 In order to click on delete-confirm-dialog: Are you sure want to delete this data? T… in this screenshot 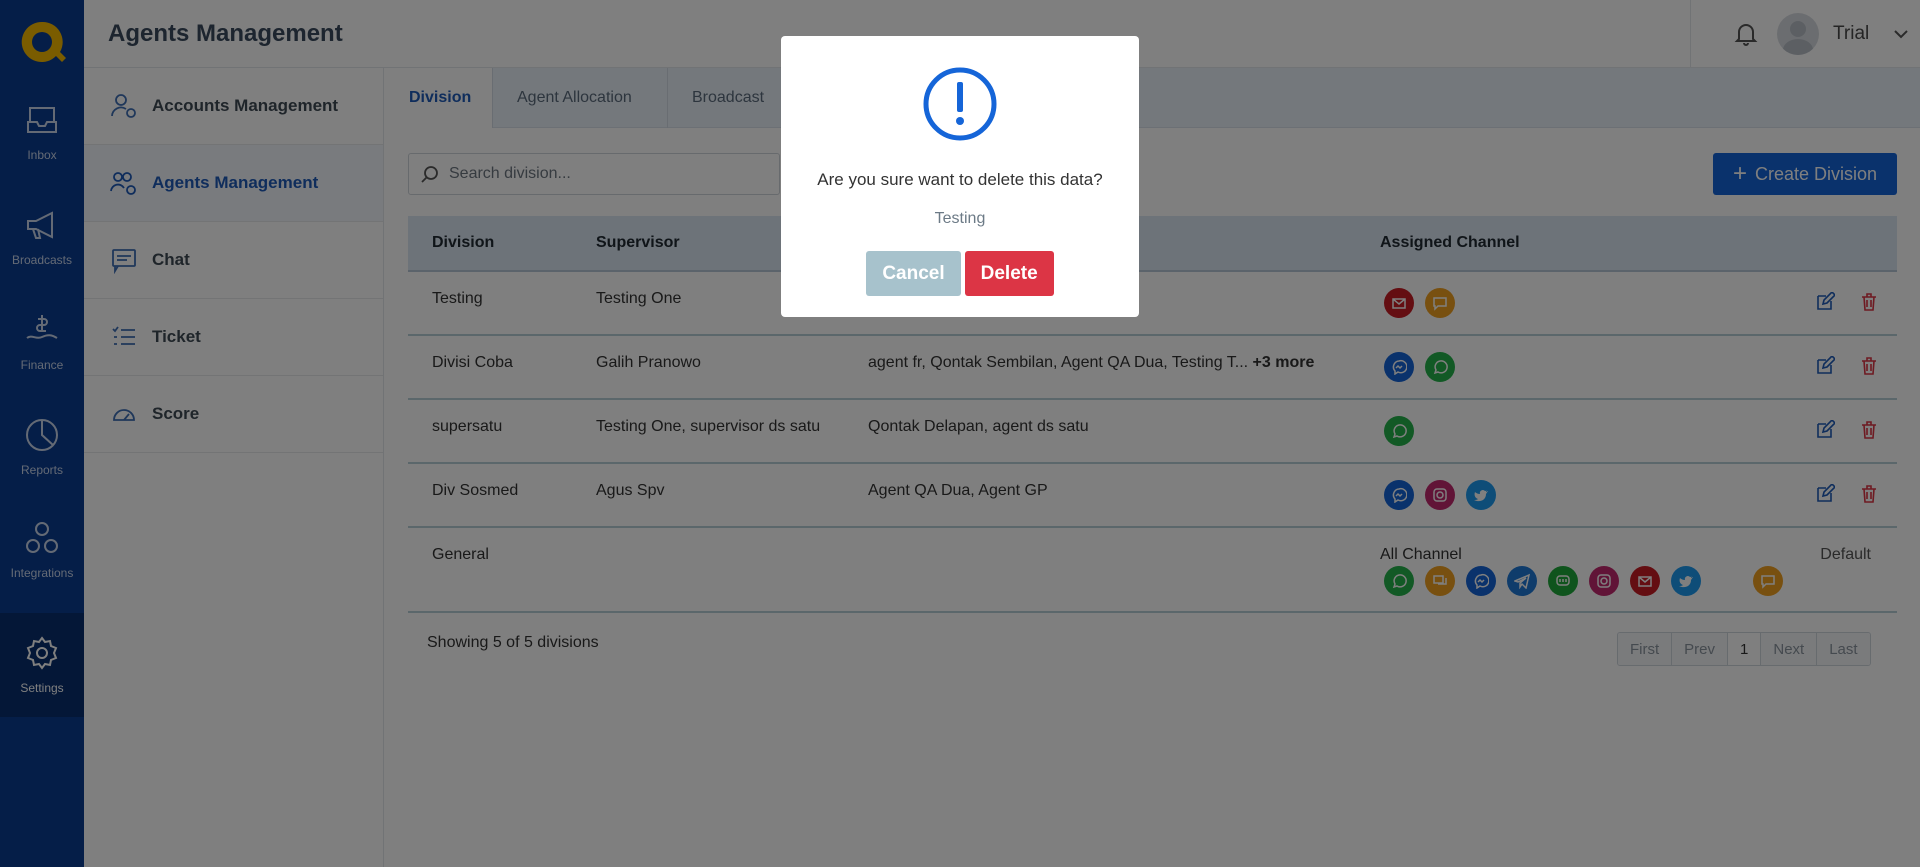, I will do `click(960, 176)`.